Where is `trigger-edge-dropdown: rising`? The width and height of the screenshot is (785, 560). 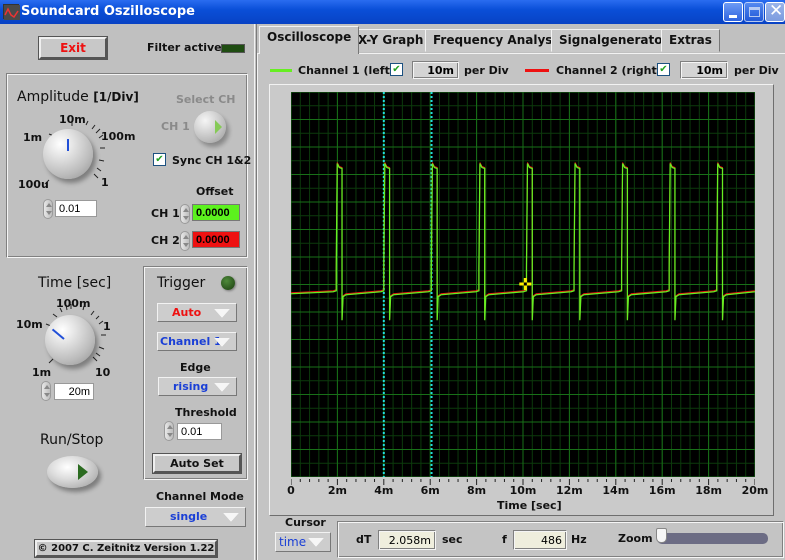
trigger-edge-dropdown: rising is located at coordinates (197, 386).